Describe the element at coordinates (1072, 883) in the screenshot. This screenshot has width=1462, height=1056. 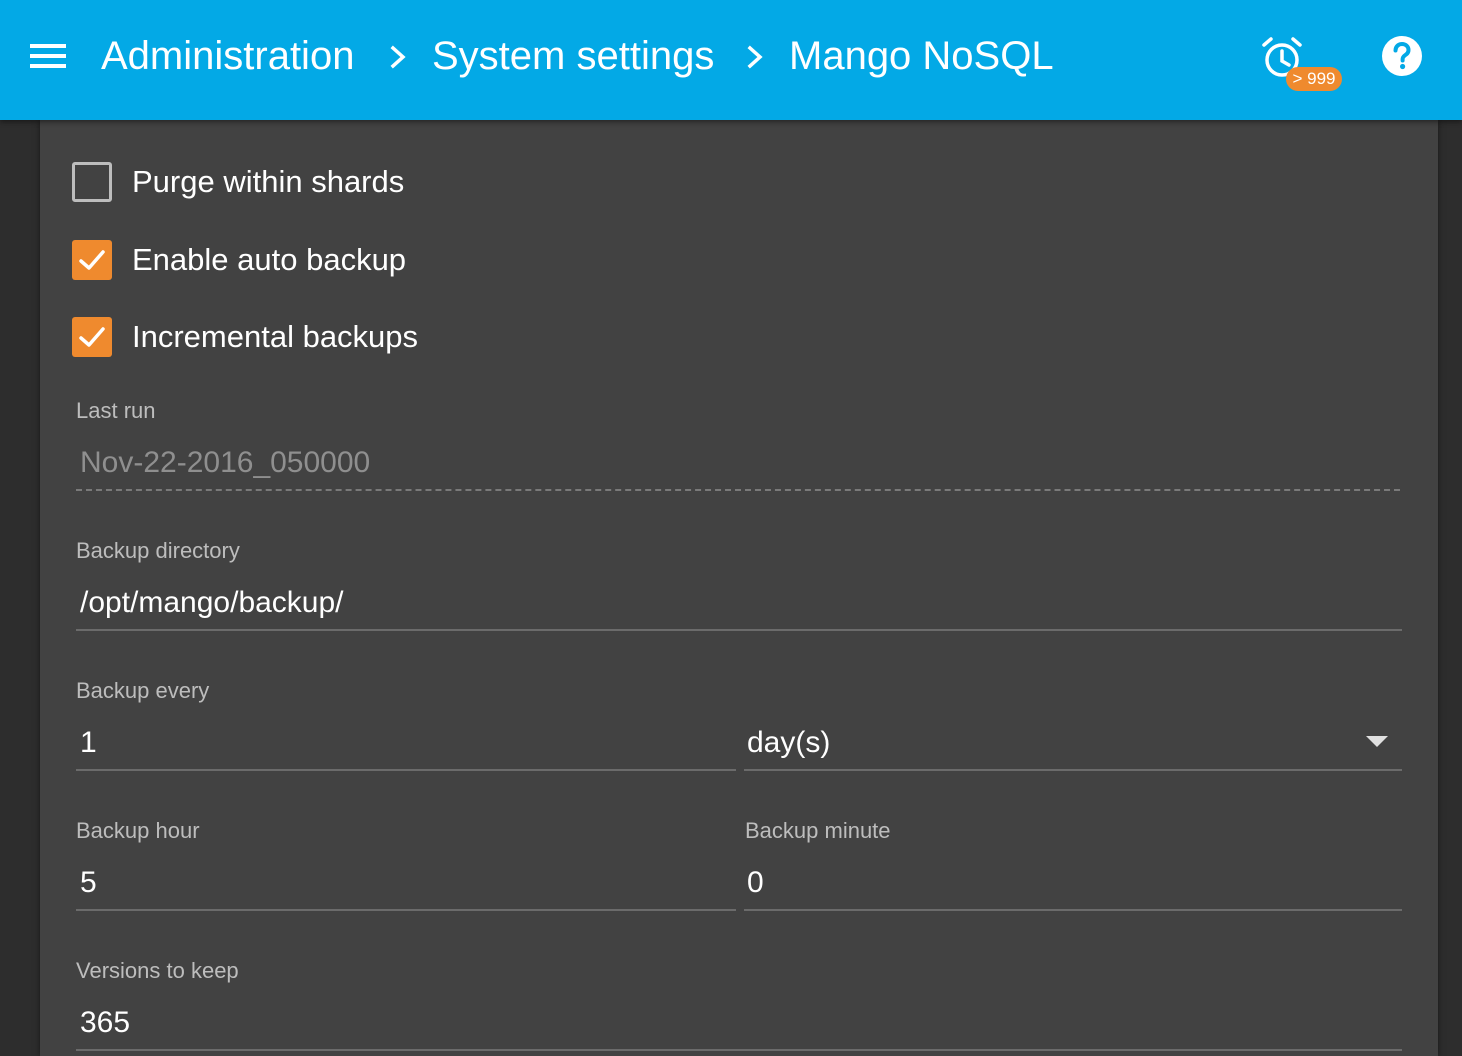
I see `backup-minute-input: 0` at that location.